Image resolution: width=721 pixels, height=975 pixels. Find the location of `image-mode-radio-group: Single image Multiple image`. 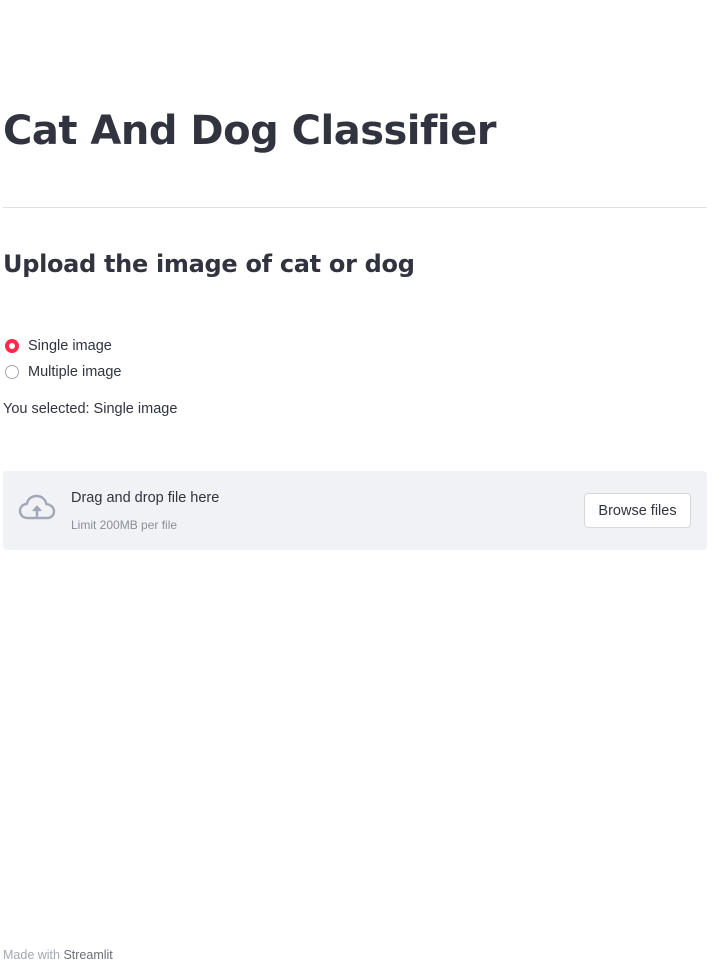

image-mode-radio-group: Single image Multiple image is located at coordinates (63, 359).